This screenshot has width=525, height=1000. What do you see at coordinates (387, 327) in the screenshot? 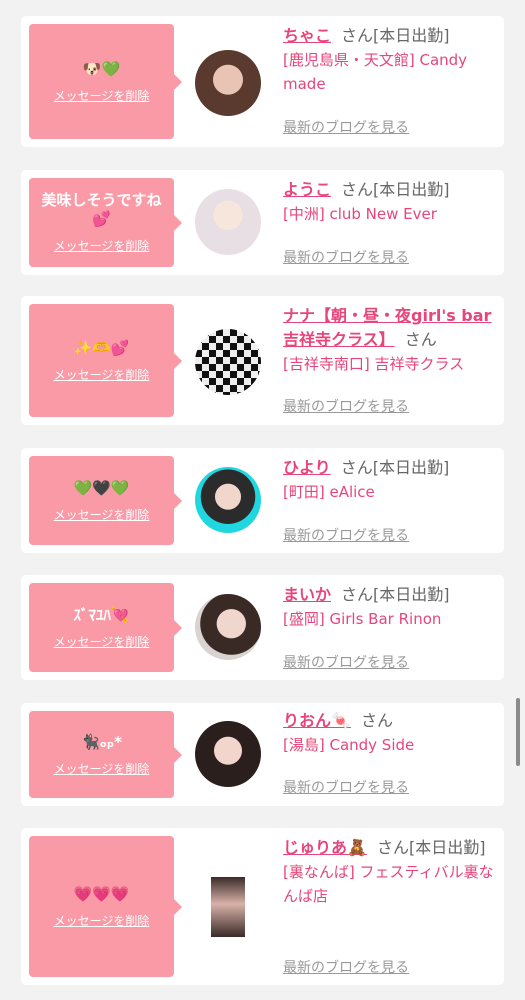
I see `cast-name-link: ナナ【朝・昼・夜girl's bar吉祥寺クラス】` at bounding box center [387, 327].